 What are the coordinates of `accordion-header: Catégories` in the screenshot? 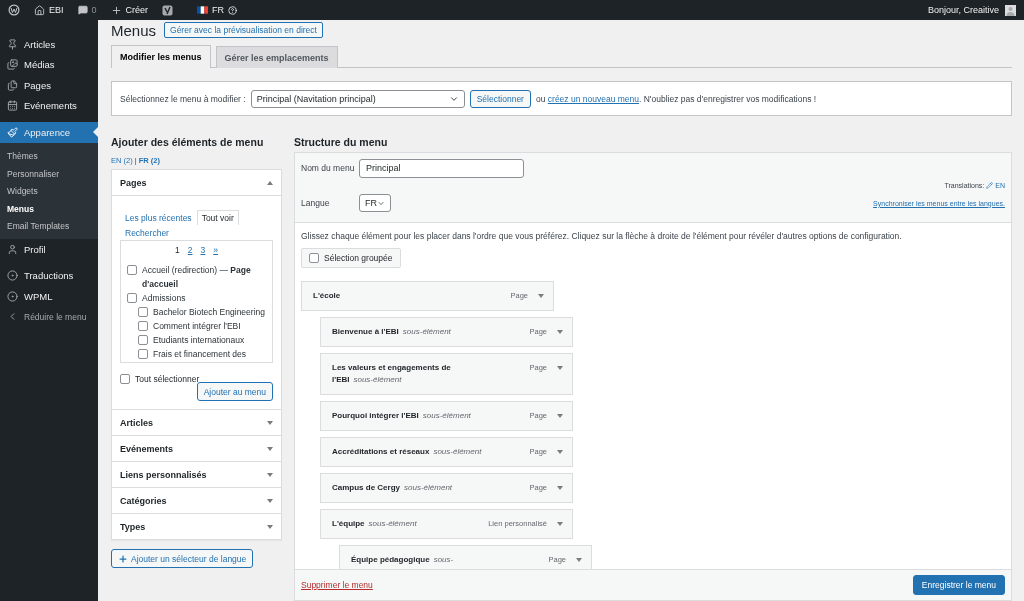 It's located at (196, 500).